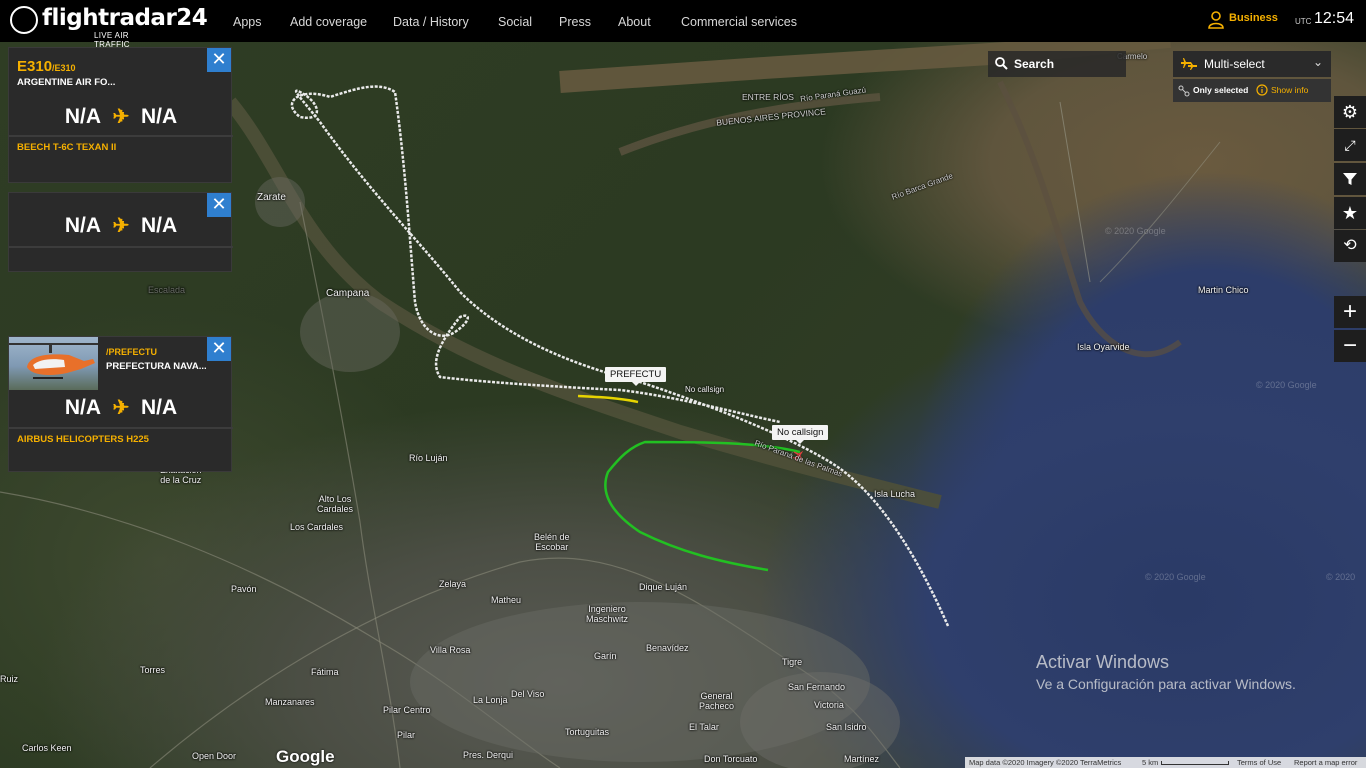 The image size is (1366, 768). Describe the element at coordinates (1252, 64) in the screenshot. I see `multi-select-dropdown: Multi-select ⌄` at that location.